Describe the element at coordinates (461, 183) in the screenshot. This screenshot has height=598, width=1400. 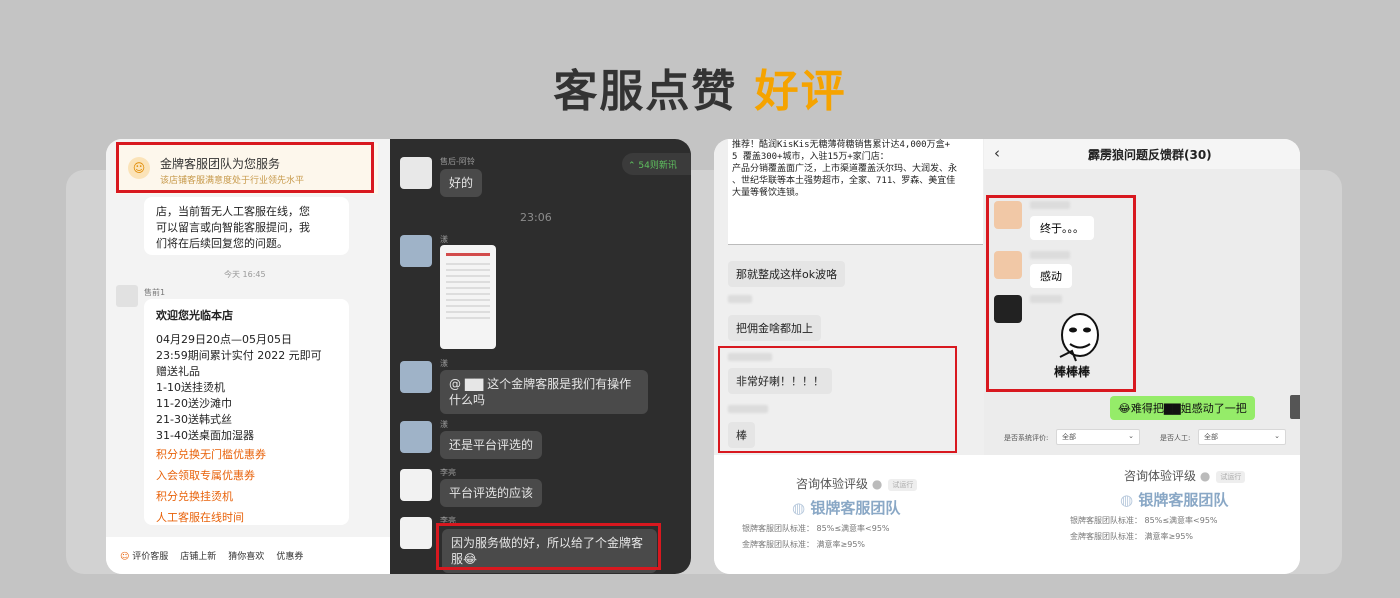
I see `message-bubble: 好的` at that location.